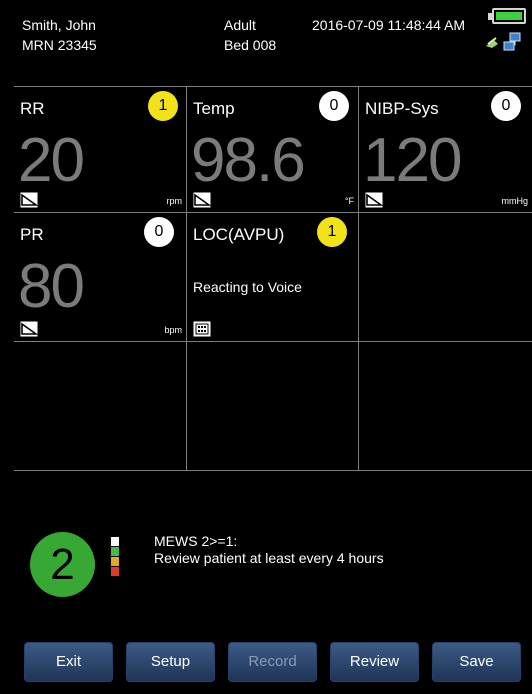 This screenshot has width=532, height=694. What do you see at coordinates (115, 556) in the screenshot?
I see `score-level-icon` at bounding box center [115, 556].